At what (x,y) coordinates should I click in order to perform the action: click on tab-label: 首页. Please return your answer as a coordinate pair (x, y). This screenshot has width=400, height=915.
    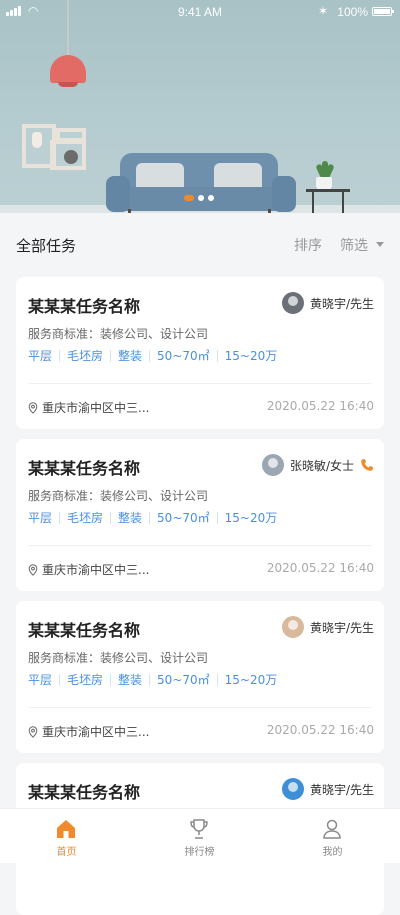
    Looking at the image, I should click on (66, 852).